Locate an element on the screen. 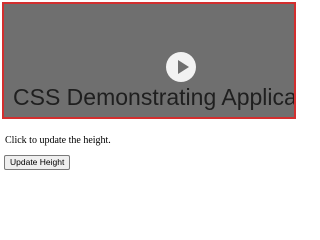  video-caption: CSS Demonstrating Applica is located at coordinates (154, 97).